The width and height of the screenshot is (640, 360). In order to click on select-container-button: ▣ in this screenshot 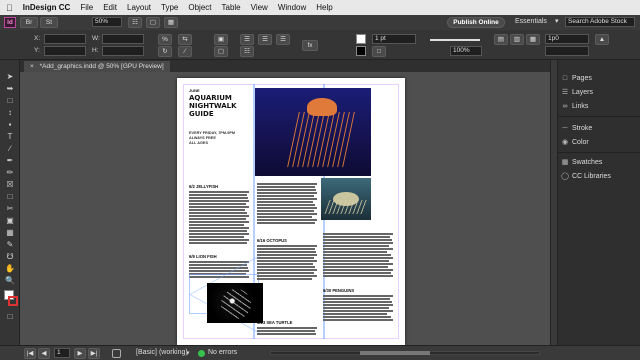, I will do `click(221, 39)`.